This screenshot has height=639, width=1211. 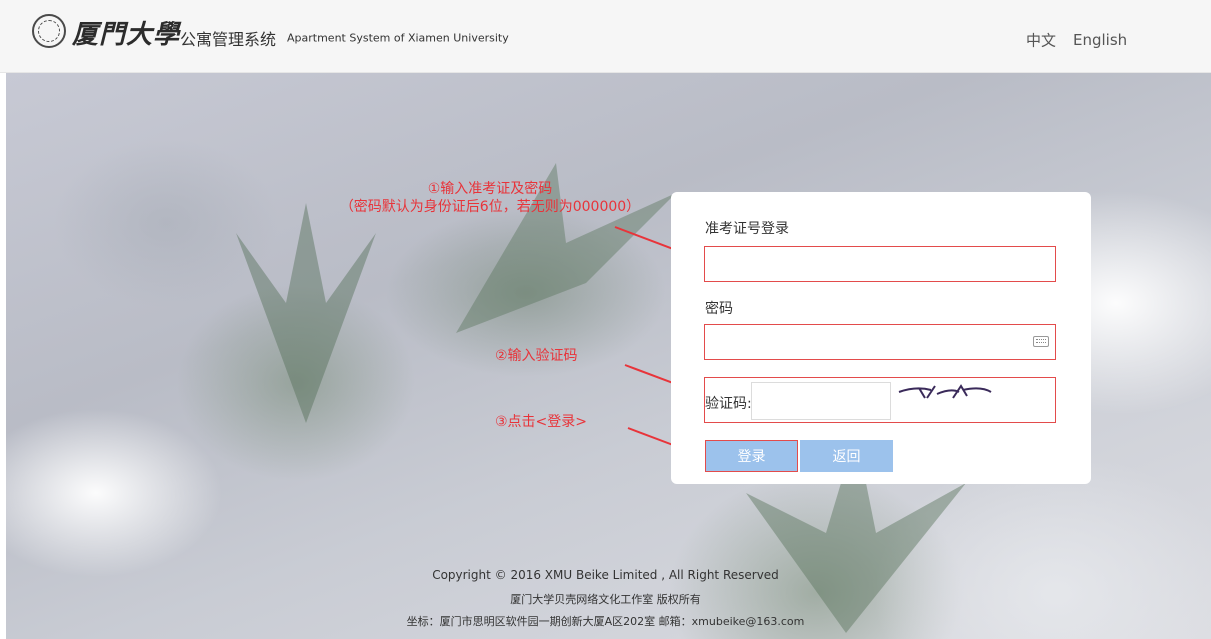 What do you see at coordinates (846, 456) in the screenshot?
I see `back-button: 返回` at bounding box center [846, 456].